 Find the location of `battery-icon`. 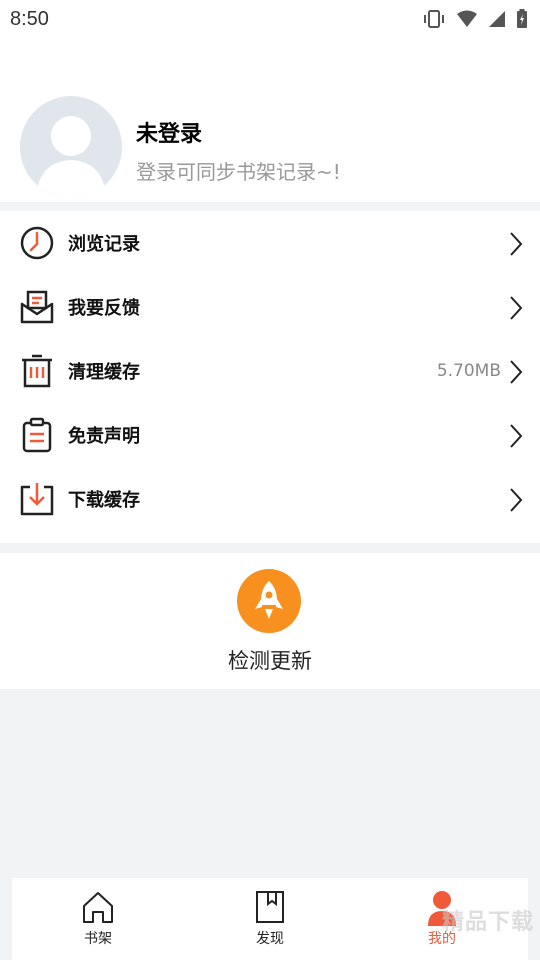

battery-icon is located at coordinates (522, 18).